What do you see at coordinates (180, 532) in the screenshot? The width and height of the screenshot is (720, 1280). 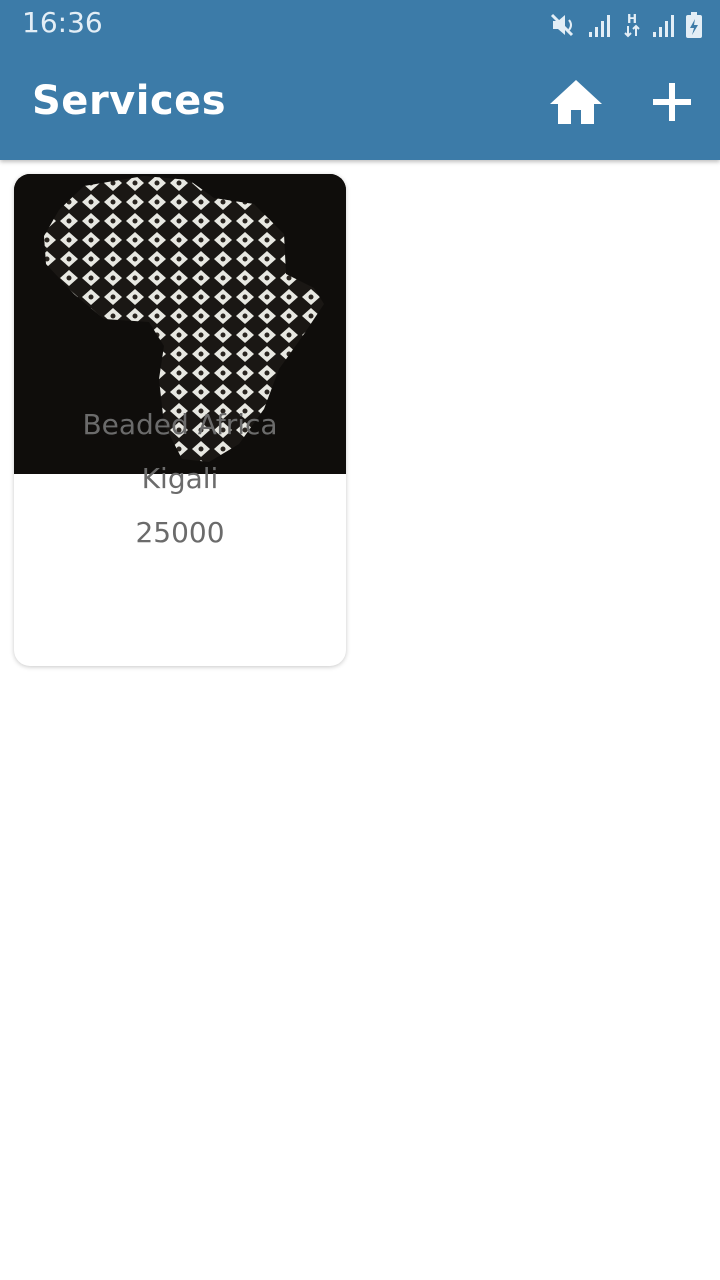 I see `service-price: 25000` at bounding box center [180, 532].